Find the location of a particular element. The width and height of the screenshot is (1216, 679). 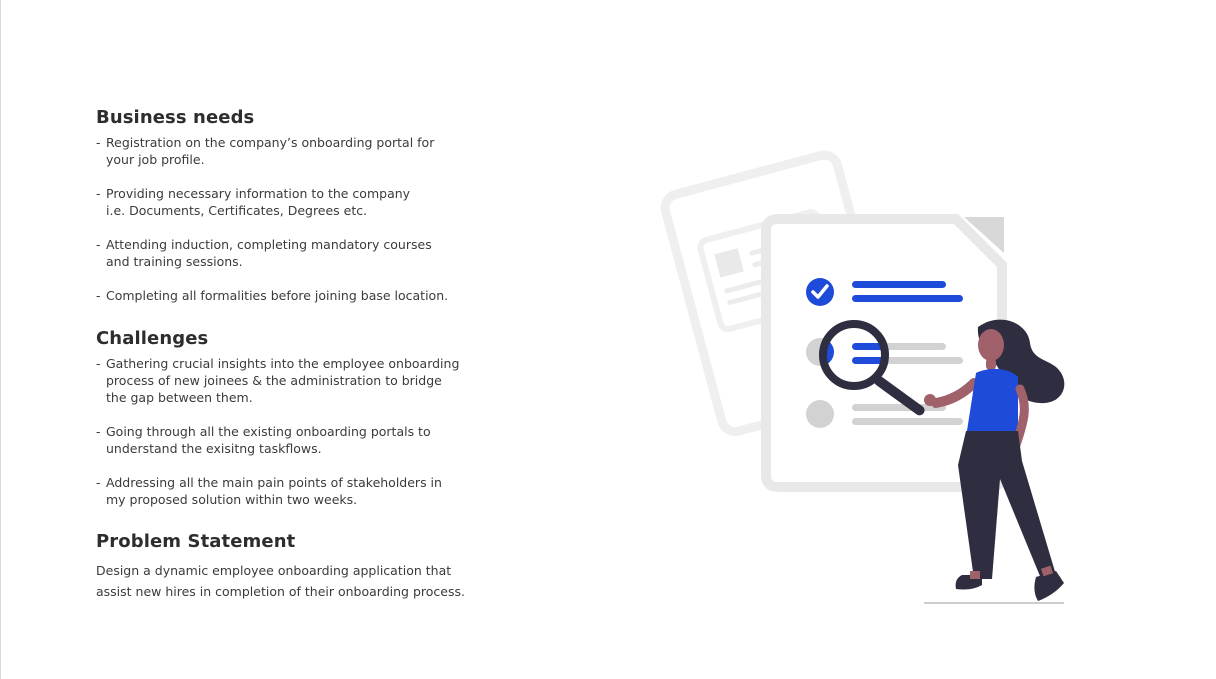

legs is located at coordinates (1007, 506).